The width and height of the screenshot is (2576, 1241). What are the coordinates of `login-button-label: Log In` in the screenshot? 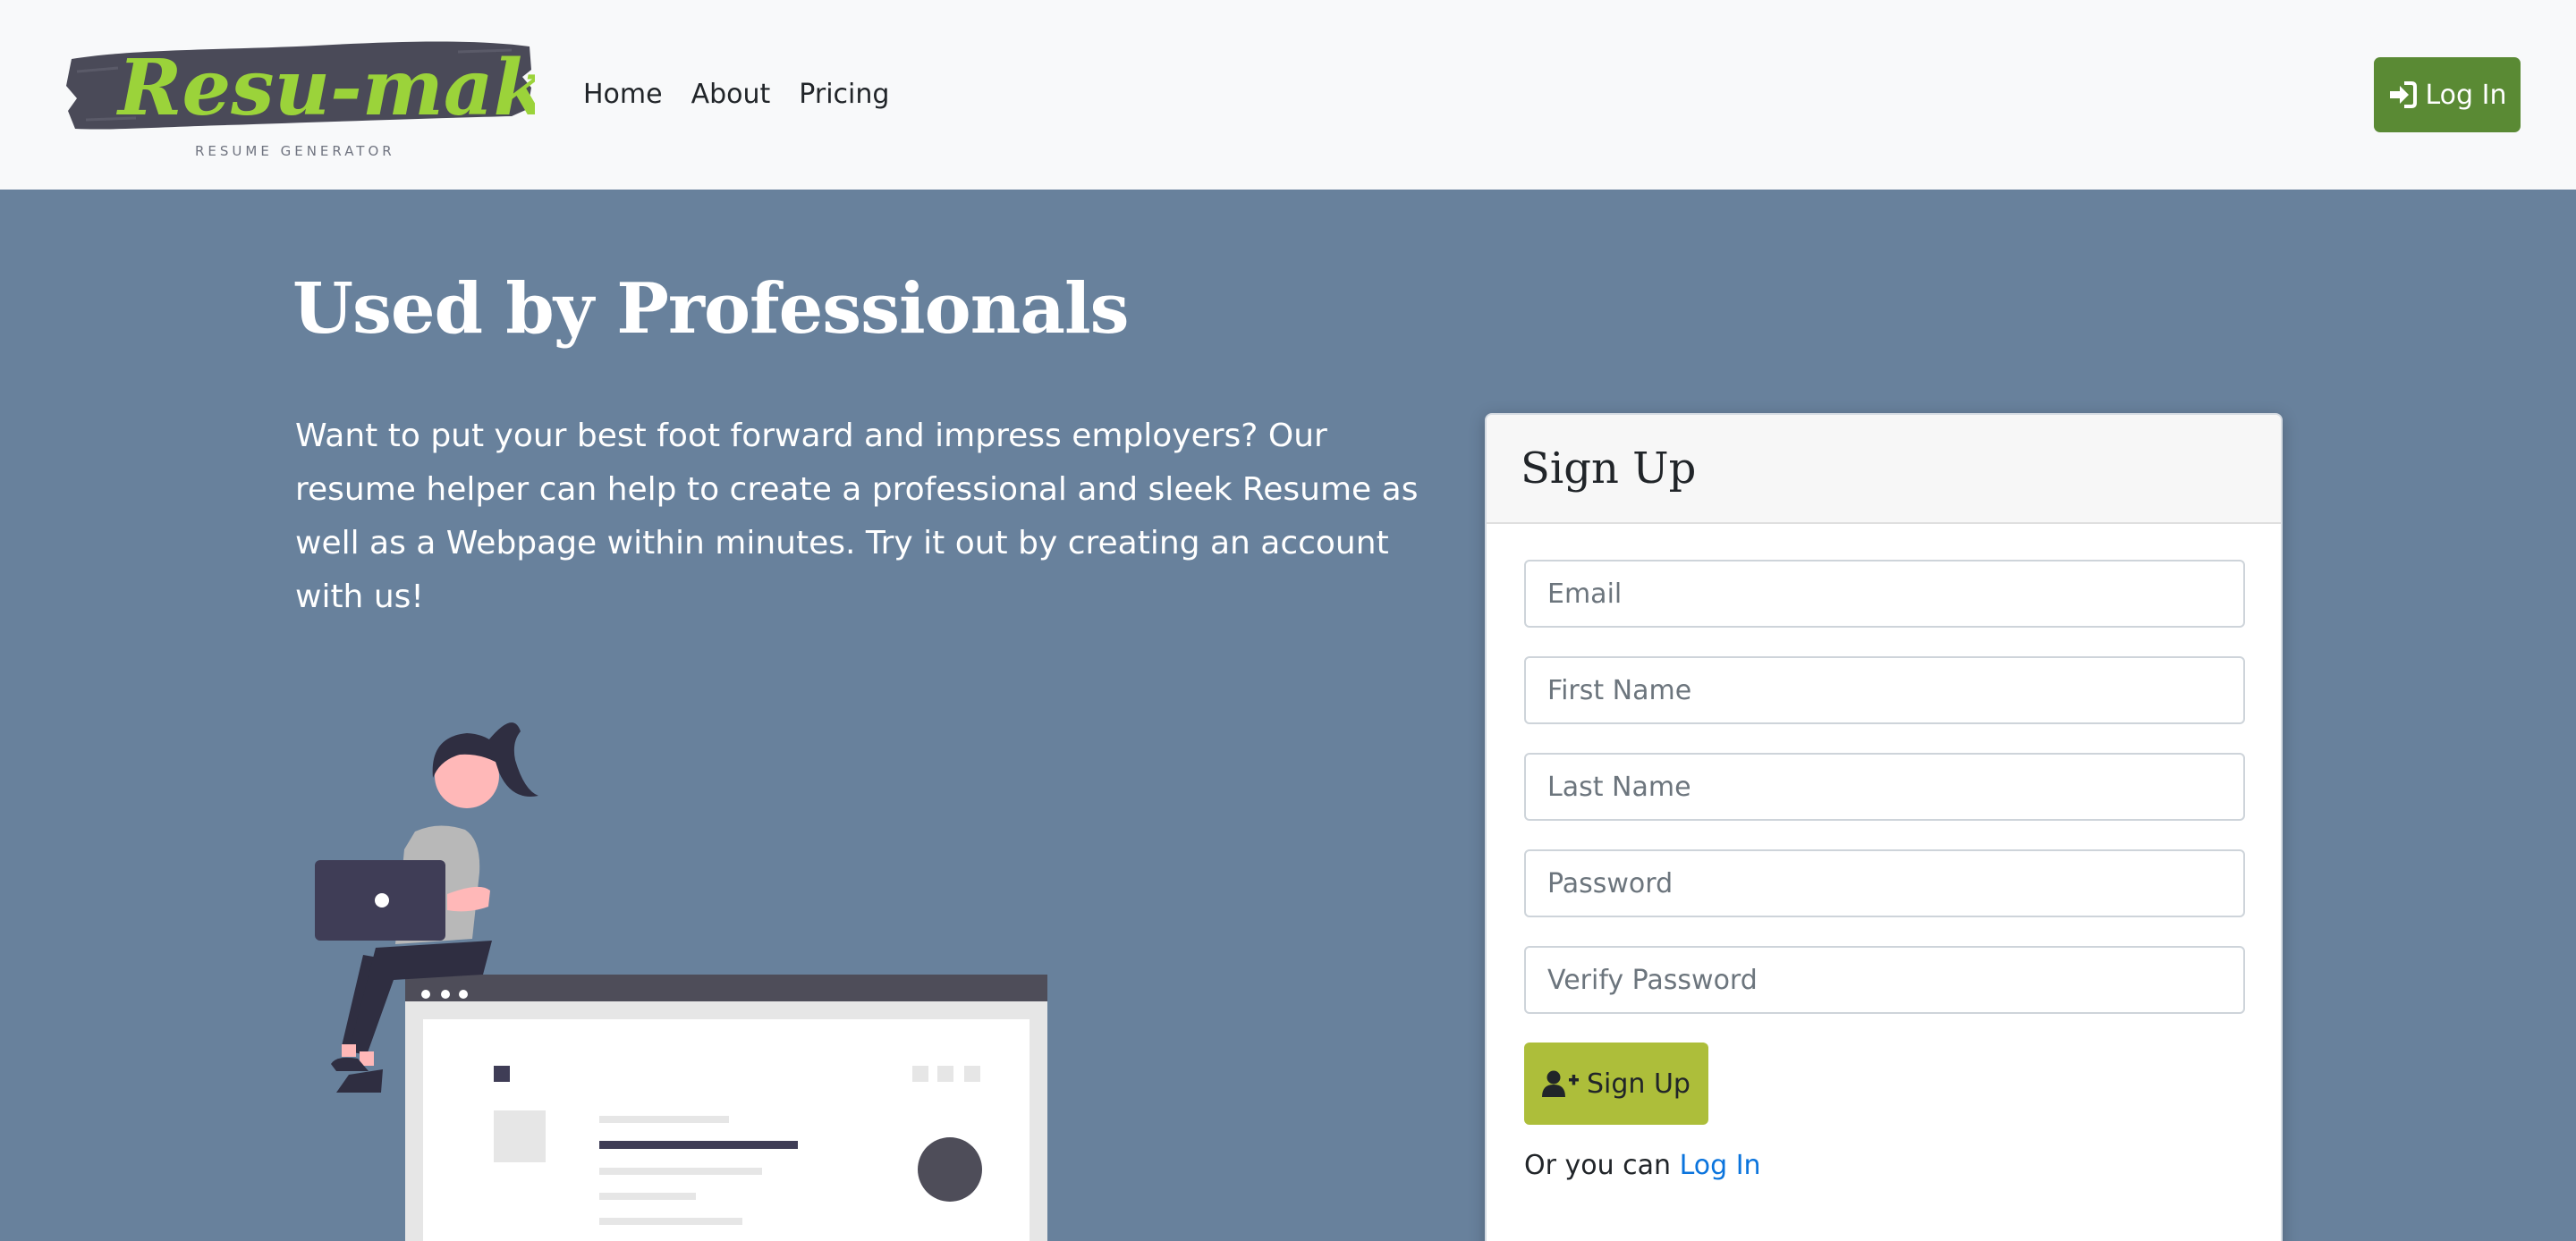 It's located at (2466, 95).